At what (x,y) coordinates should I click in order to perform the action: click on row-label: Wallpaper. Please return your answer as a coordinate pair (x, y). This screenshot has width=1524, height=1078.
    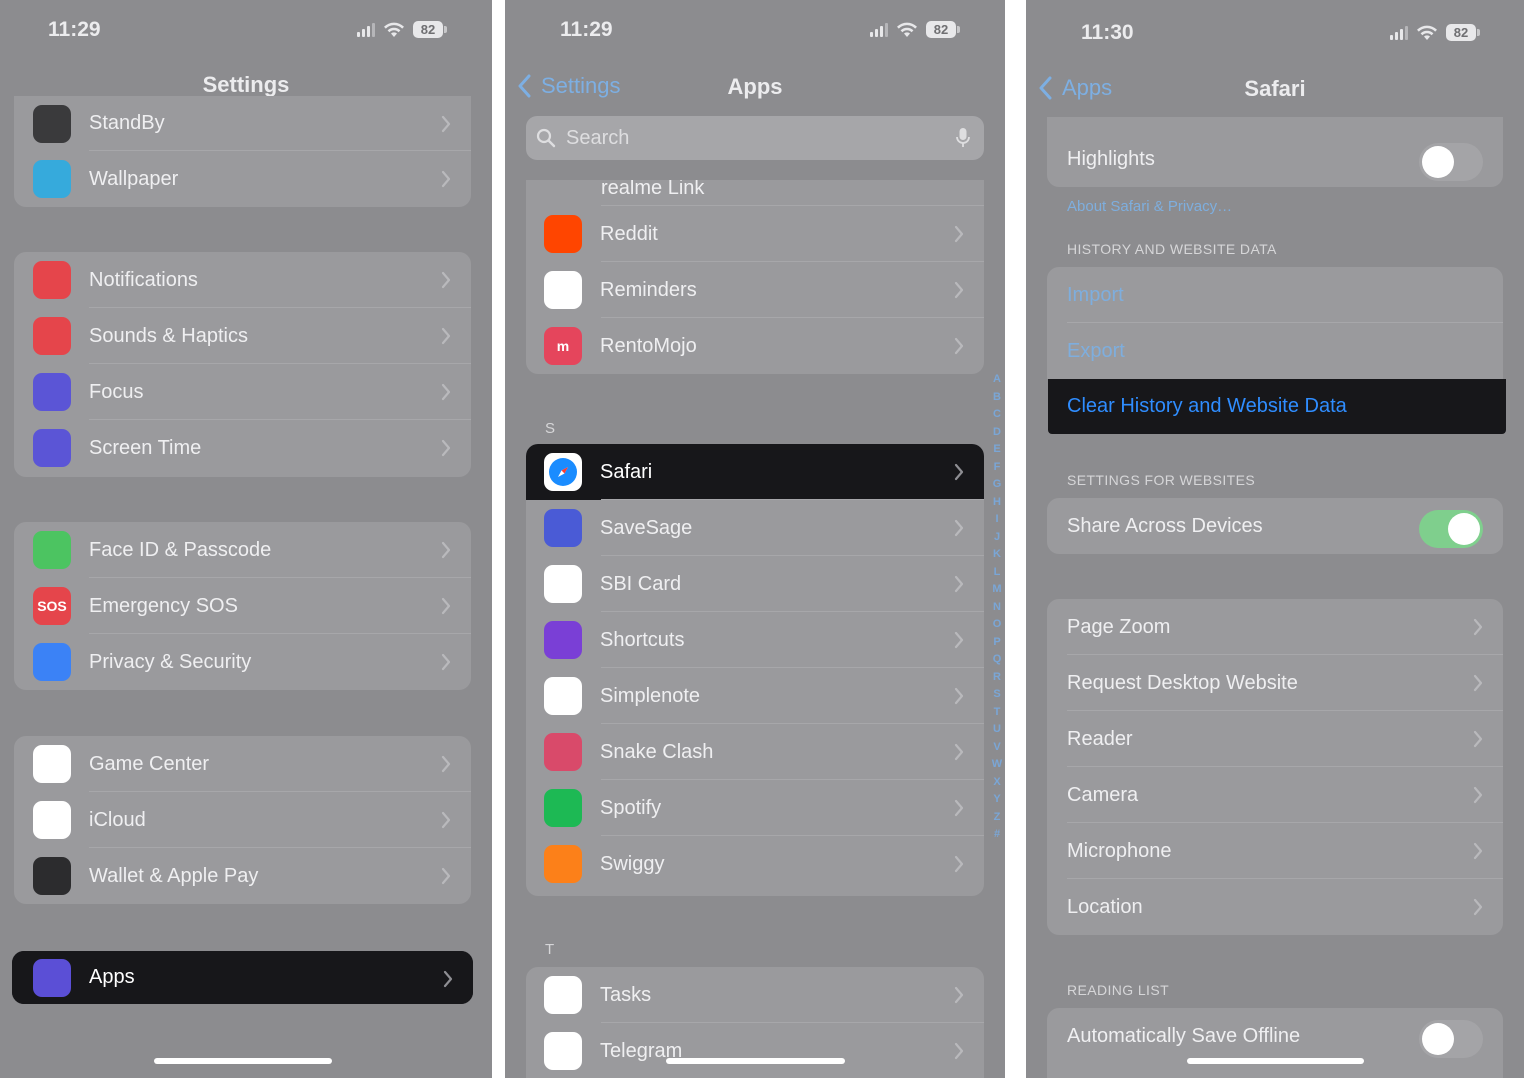
    Looking at the image, I should click on (134, 178).